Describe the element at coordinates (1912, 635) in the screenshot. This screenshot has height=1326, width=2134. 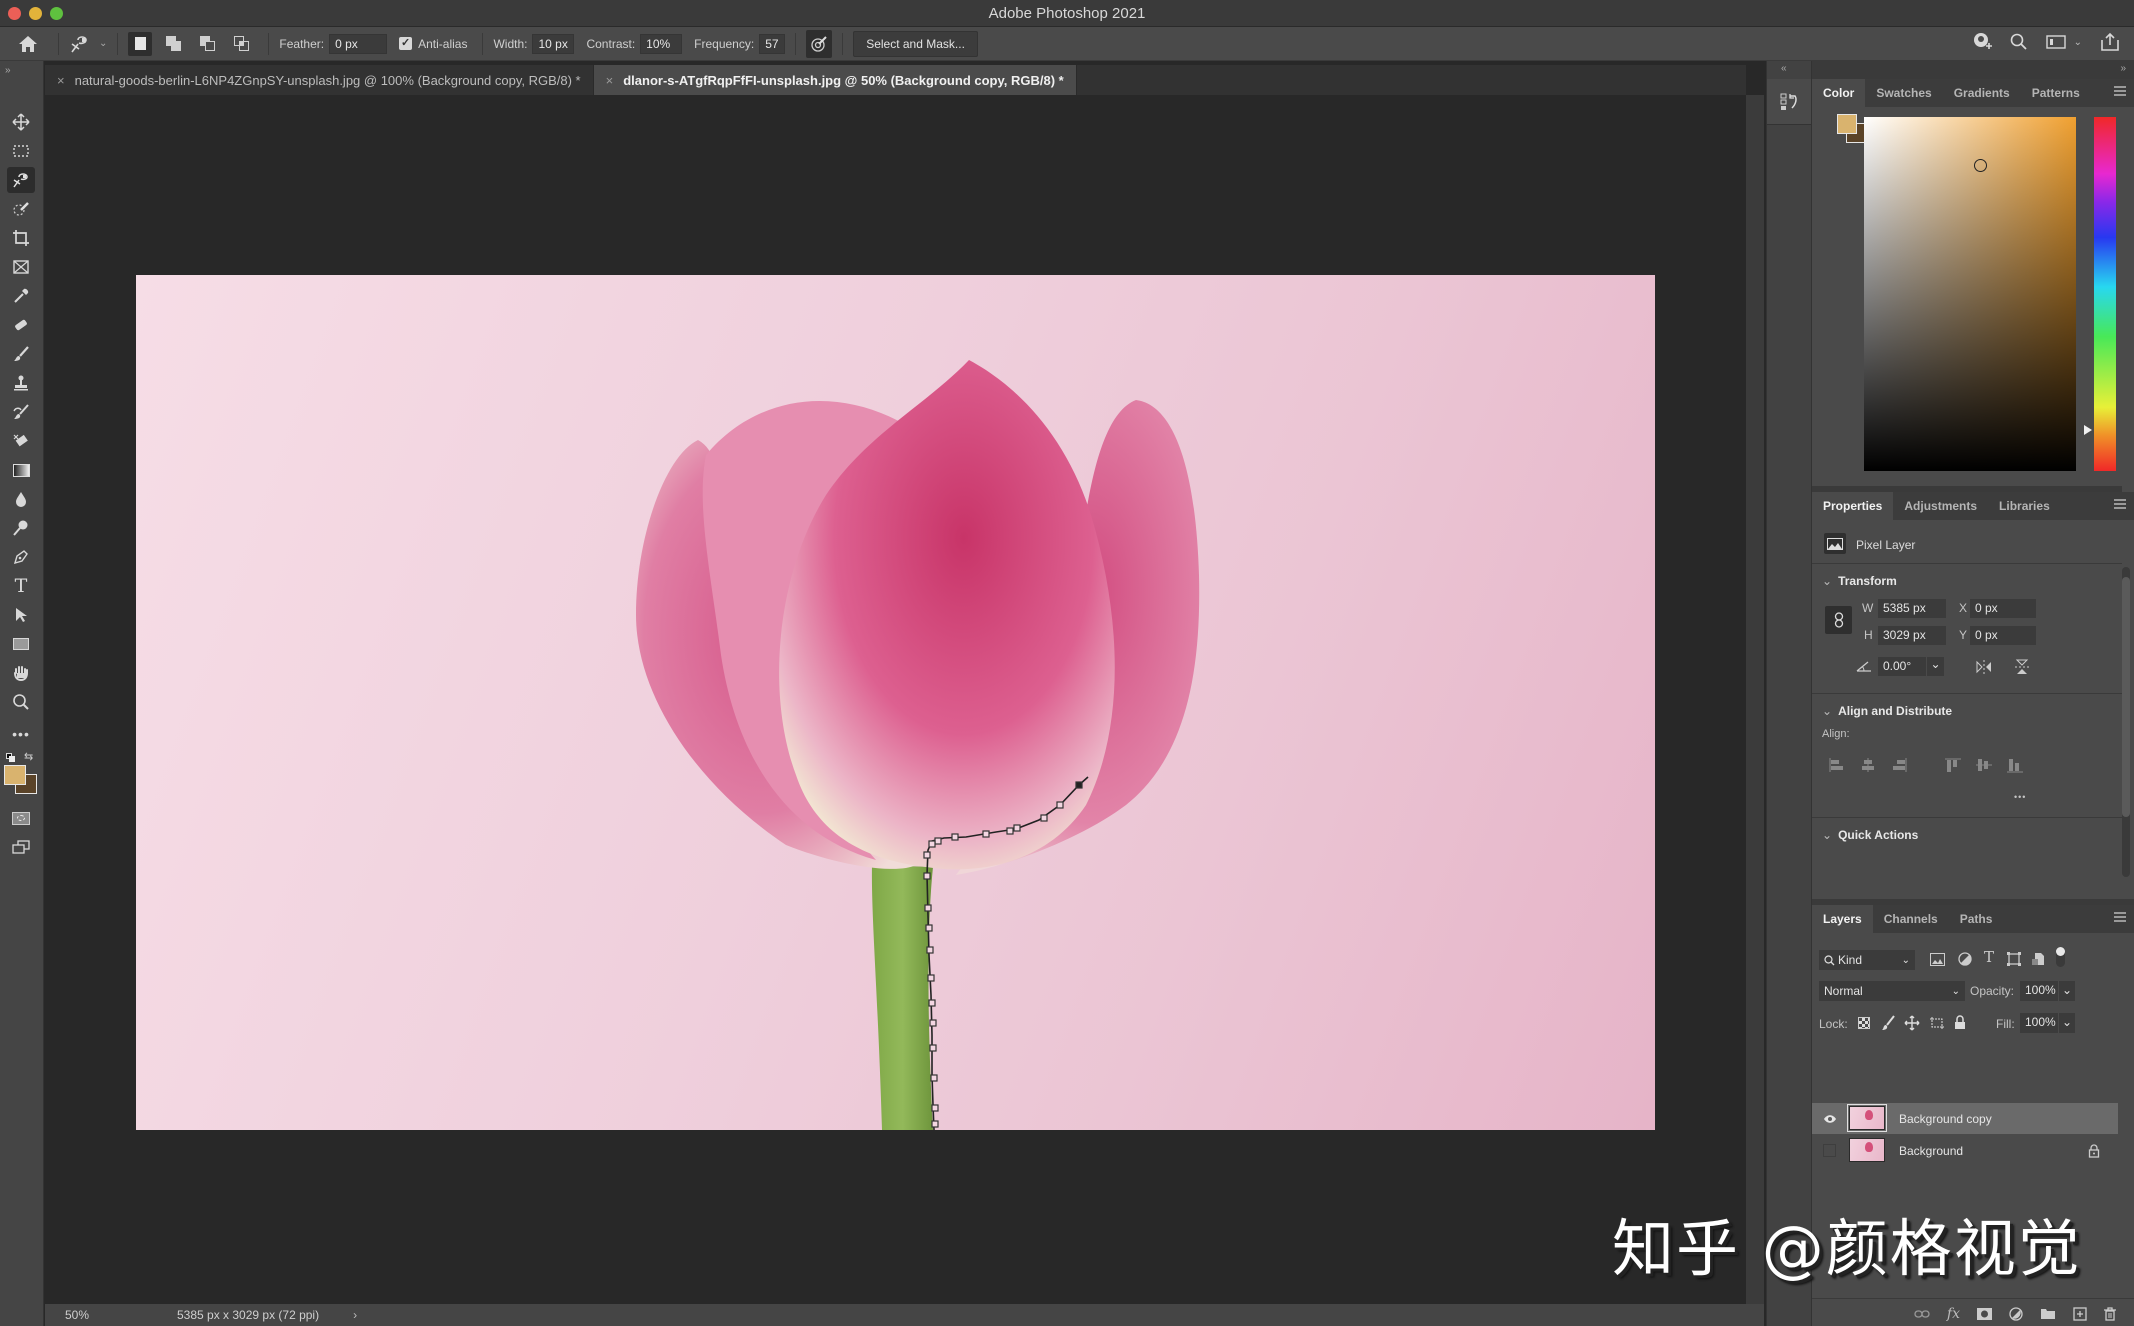
I see `transform-height-input: 3029 px` at that location.